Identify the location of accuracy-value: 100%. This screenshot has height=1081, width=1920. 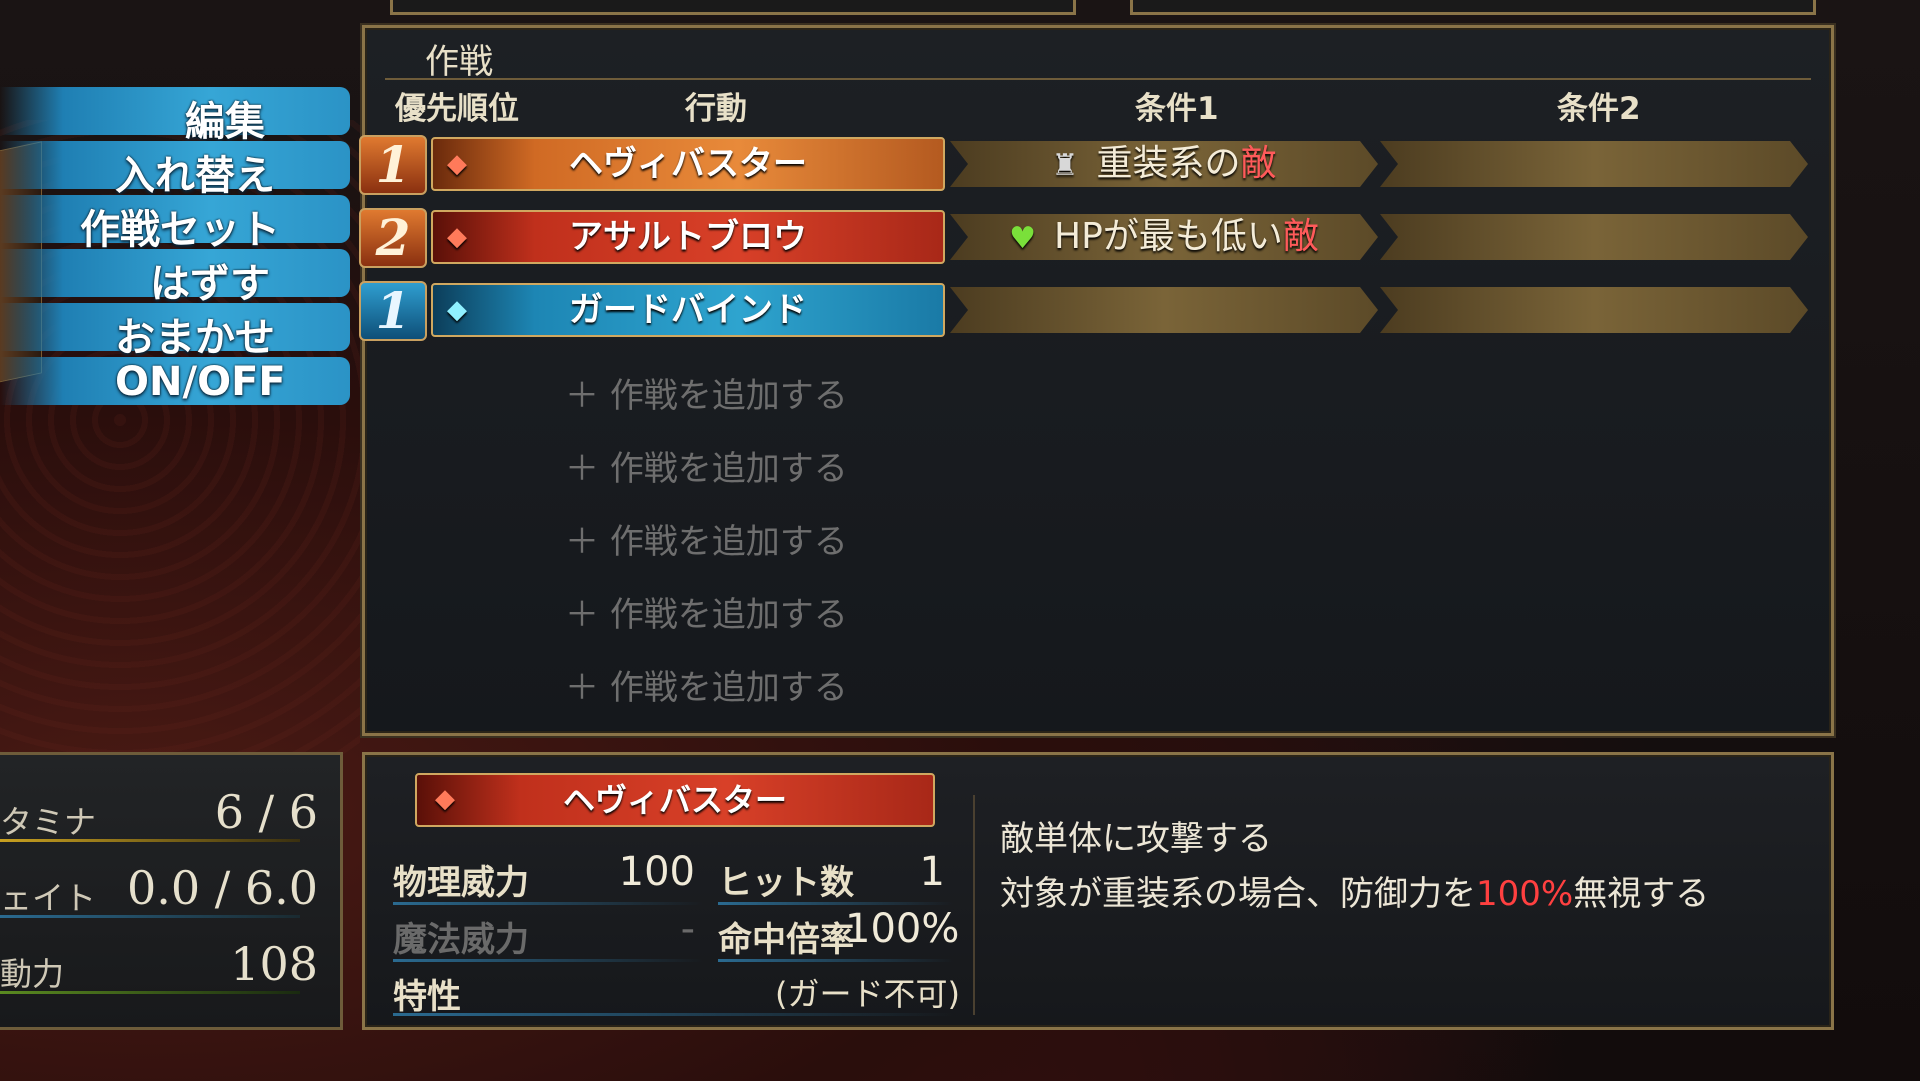
(902, 929).